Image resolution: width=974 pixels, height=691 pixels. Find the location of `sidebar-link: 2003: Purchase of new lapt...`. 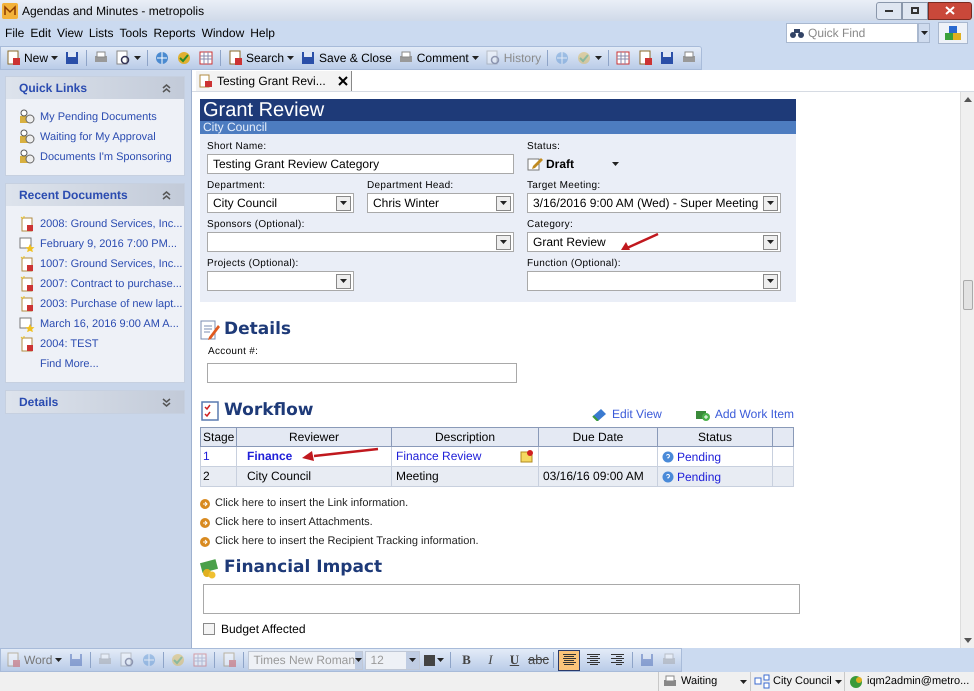

sidebar-link: 2003: Purchase of new lapt... is located at coordinates (111, 304).